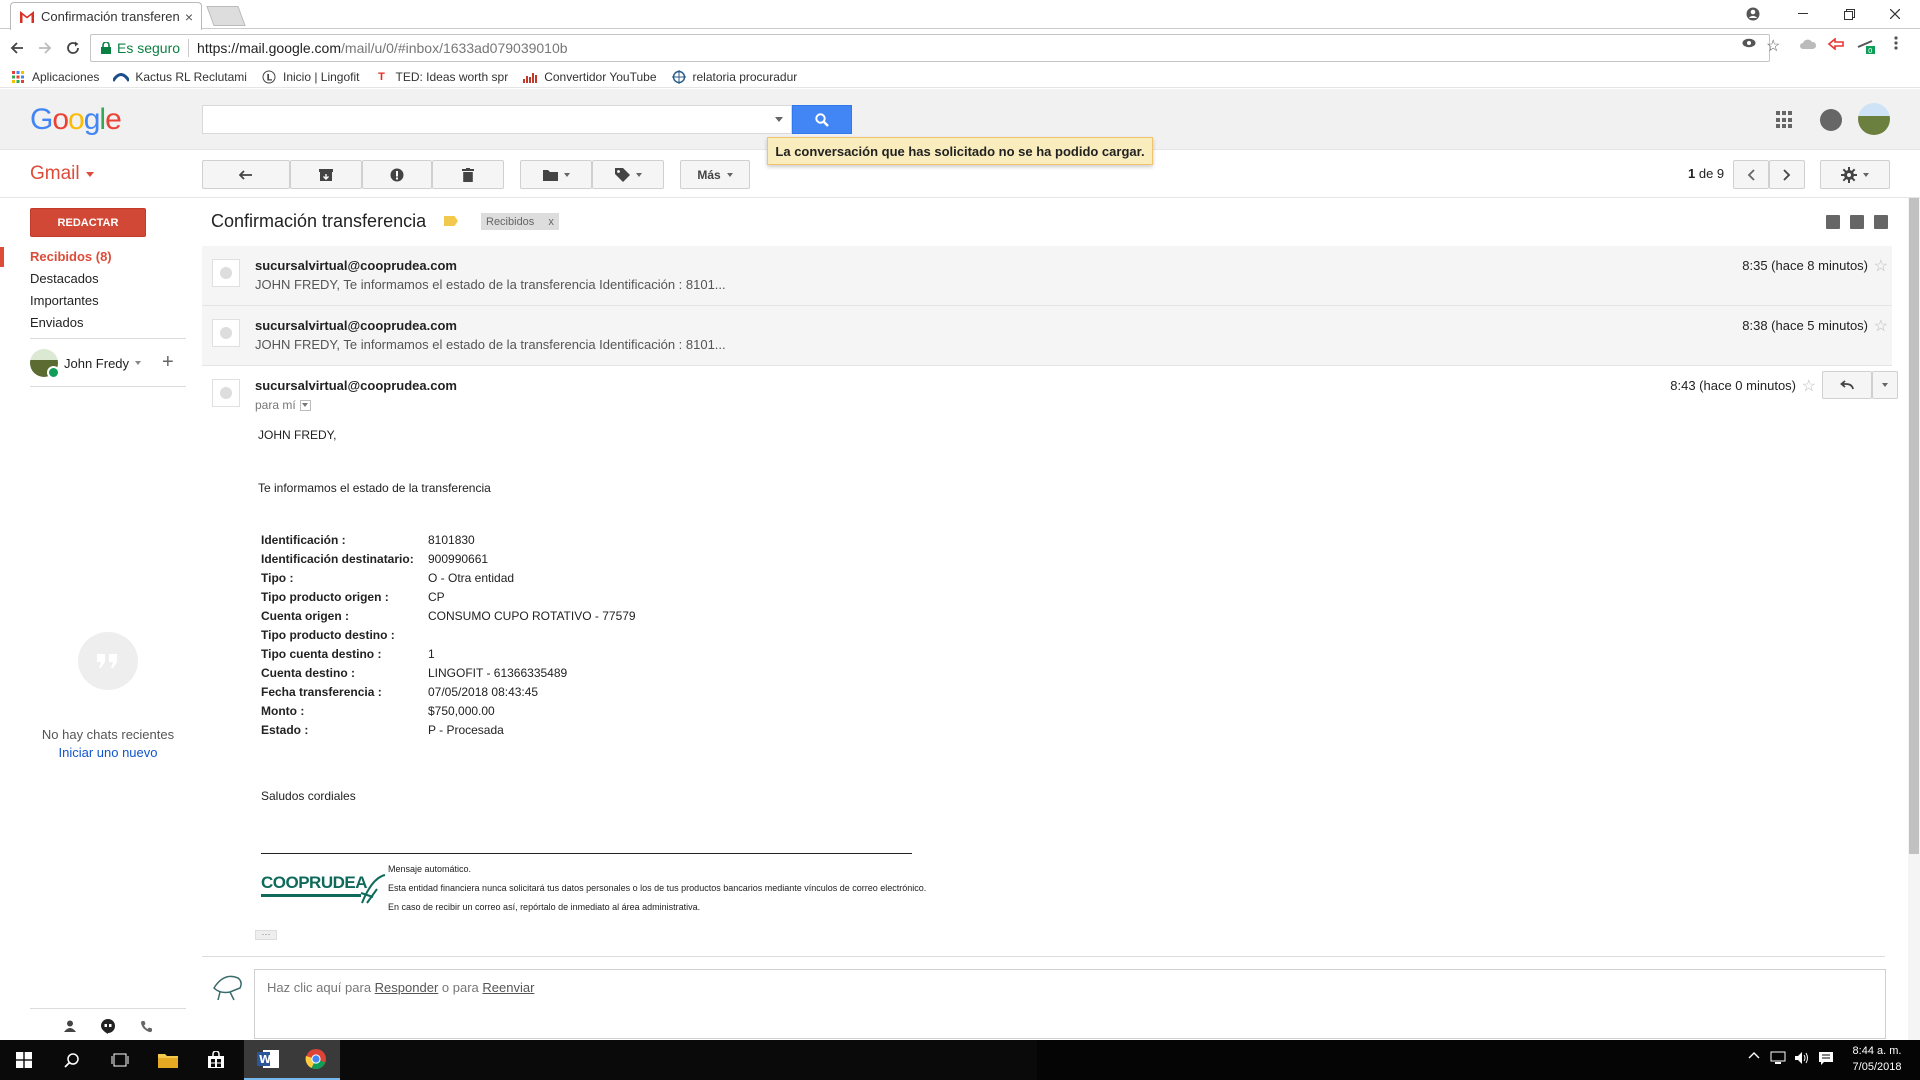  I want to click on windows-start-icon, so click(24, 1060).